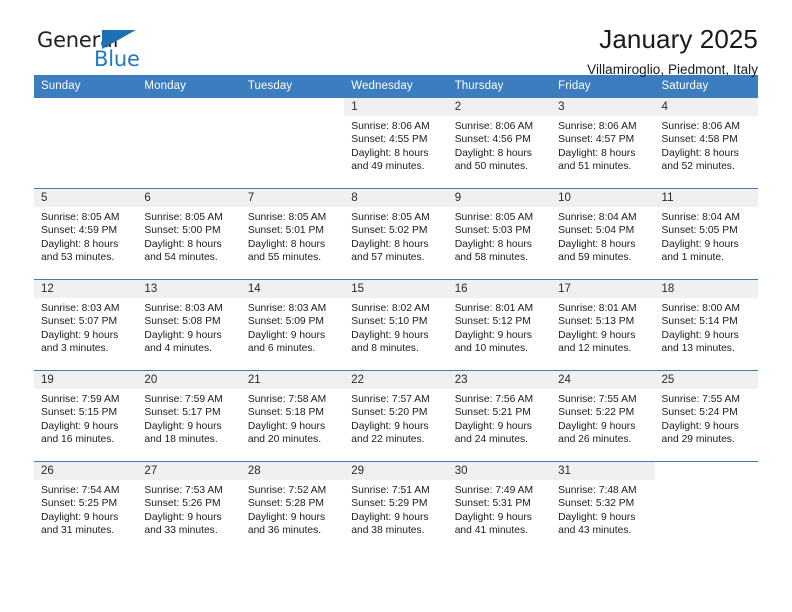 This screenshot has width=792, height=612. What do you see at coordinates (285, 322) in the screenshot?
I see `sunset-time: Sunset: 5:09 PM` at bounding box center [285, 322].